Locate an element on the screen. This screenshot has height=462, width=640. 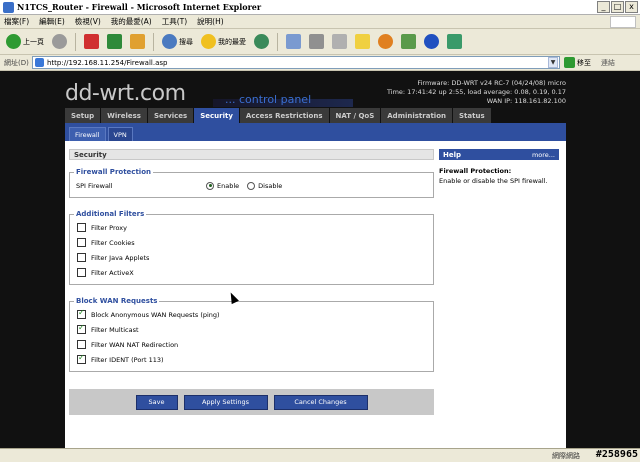
save-button: Save is located at coordinates (156, 402).